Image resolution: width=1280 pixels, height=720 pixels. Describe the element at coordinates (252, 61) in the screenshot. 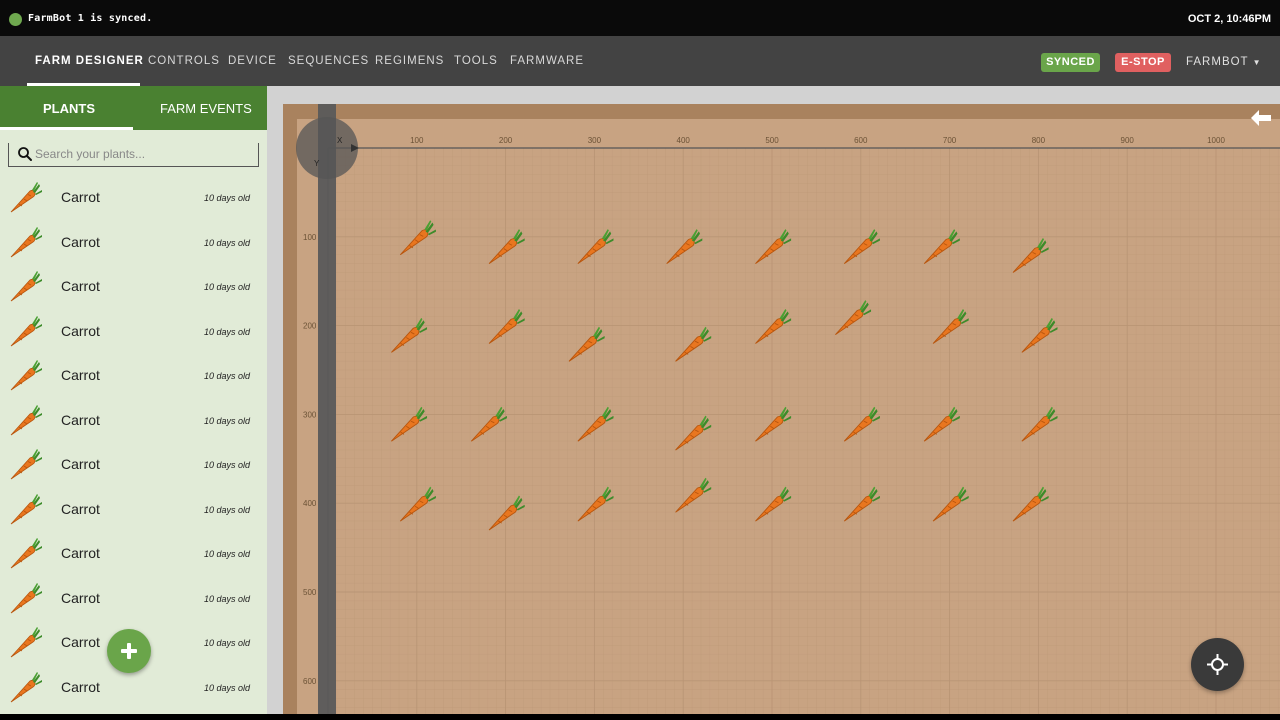

I see `nav-device: DEVICE` at that location.